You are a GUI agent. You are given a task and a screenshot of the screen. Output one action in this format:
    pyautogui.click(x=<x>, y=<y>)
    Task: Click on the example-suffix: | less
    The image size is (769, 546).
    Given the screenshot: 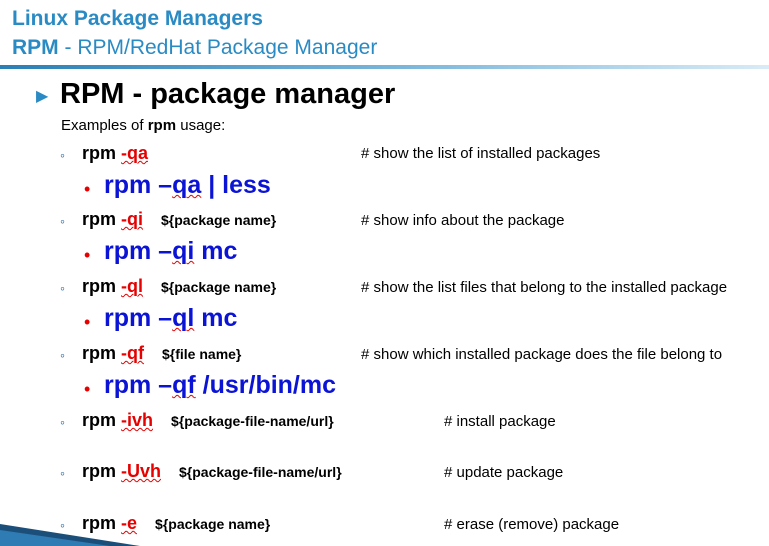 What is the action you would take?
    pyautogui.click(x=236, y=185)
    